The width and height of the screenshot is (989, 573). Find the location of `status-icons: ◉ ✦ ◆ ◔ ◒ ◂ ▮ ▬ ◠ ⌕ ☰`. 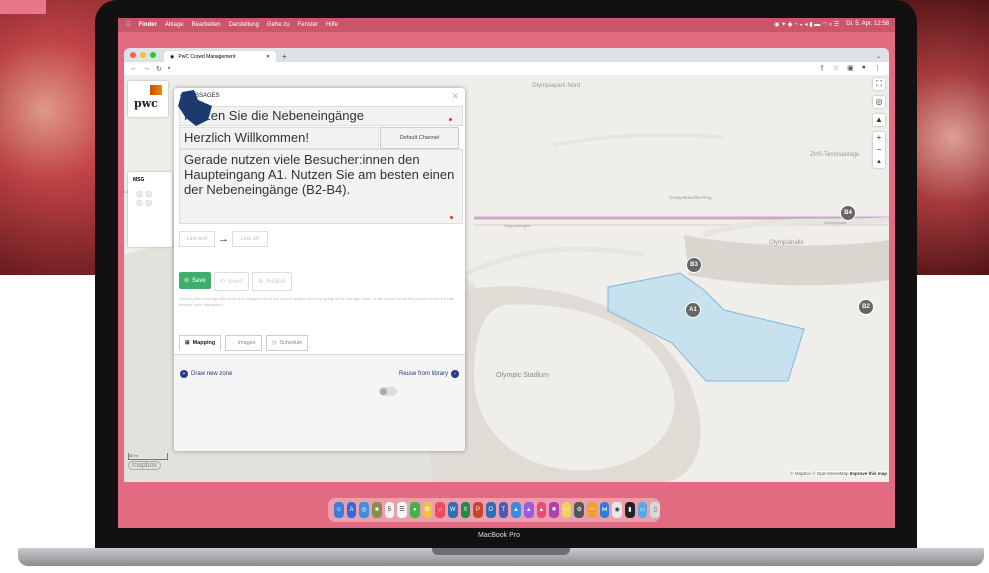

status-icons: ◉ ✦ ◆ ◔ ◒ ◂ ▮ ▬ ◠ ⌕ ☰ is located at coordinates (806, 25).